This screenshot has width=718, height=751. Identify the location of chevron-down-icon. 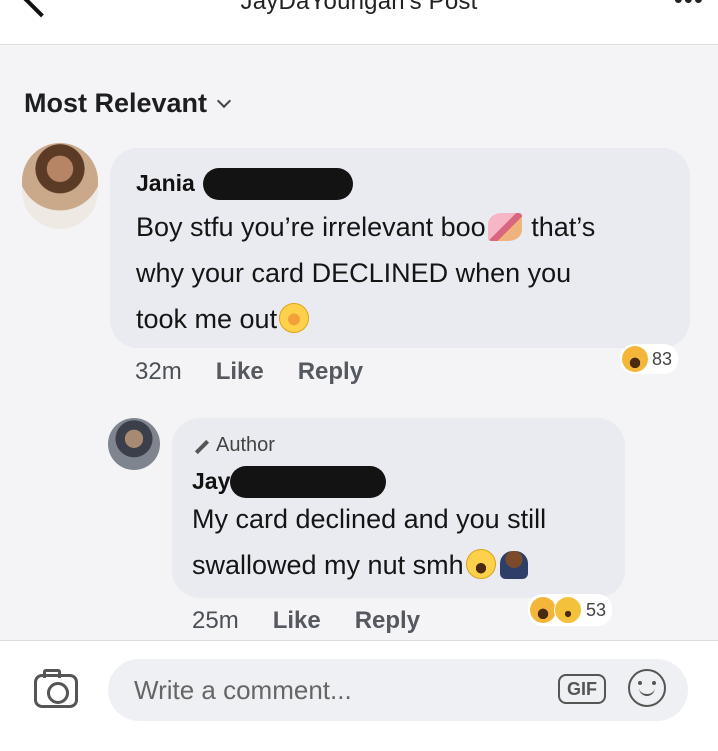
(224, 100).